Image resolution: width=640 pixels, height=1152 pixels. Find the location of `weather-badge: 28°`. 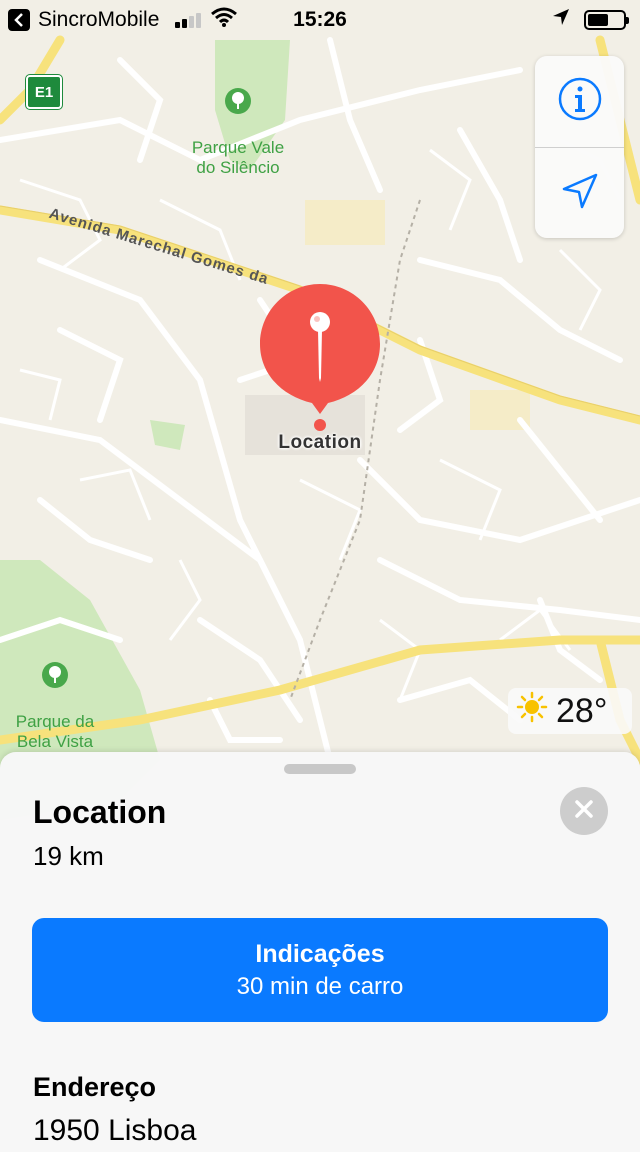

weather-badge: 28° is located at coordinates (570, 711).